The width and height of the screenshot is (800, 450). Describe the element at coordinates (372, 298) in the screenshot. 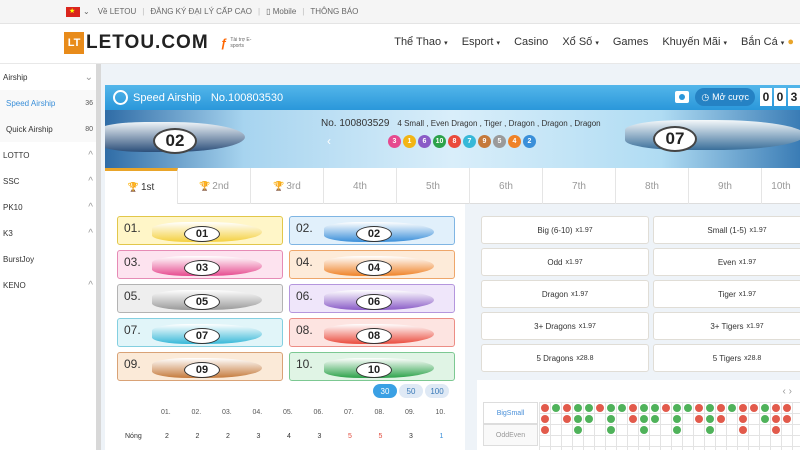

I see `boat-lane-06: 06. 06` at that location.